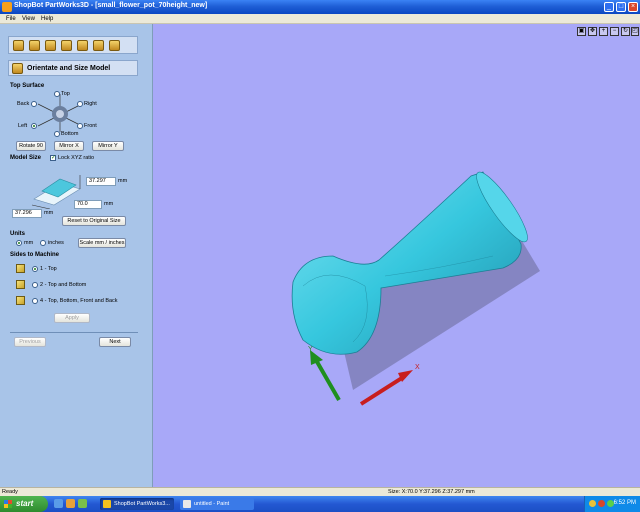 Image resolution: width=640 pixels, height=512 pixels. What do you see at coordinates (123, 181) in the screenshot?
I see `size-z-unit: mm` at bounding box center [123, 181].